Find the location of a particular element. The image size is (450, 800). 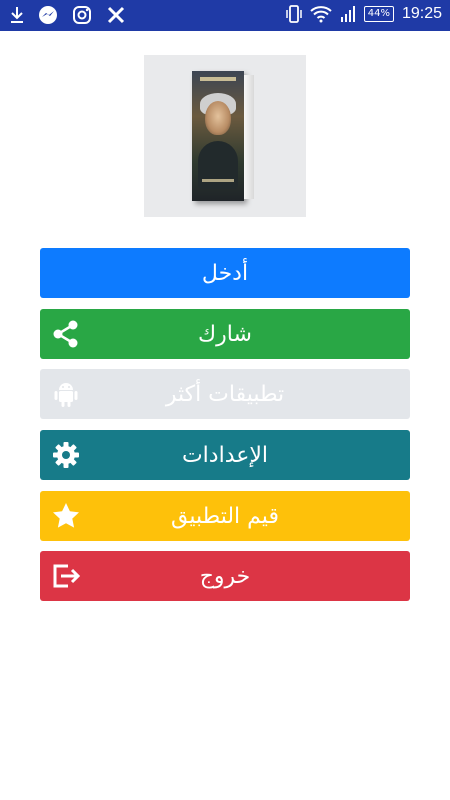

star-icon is located at coordinates (66, 516).